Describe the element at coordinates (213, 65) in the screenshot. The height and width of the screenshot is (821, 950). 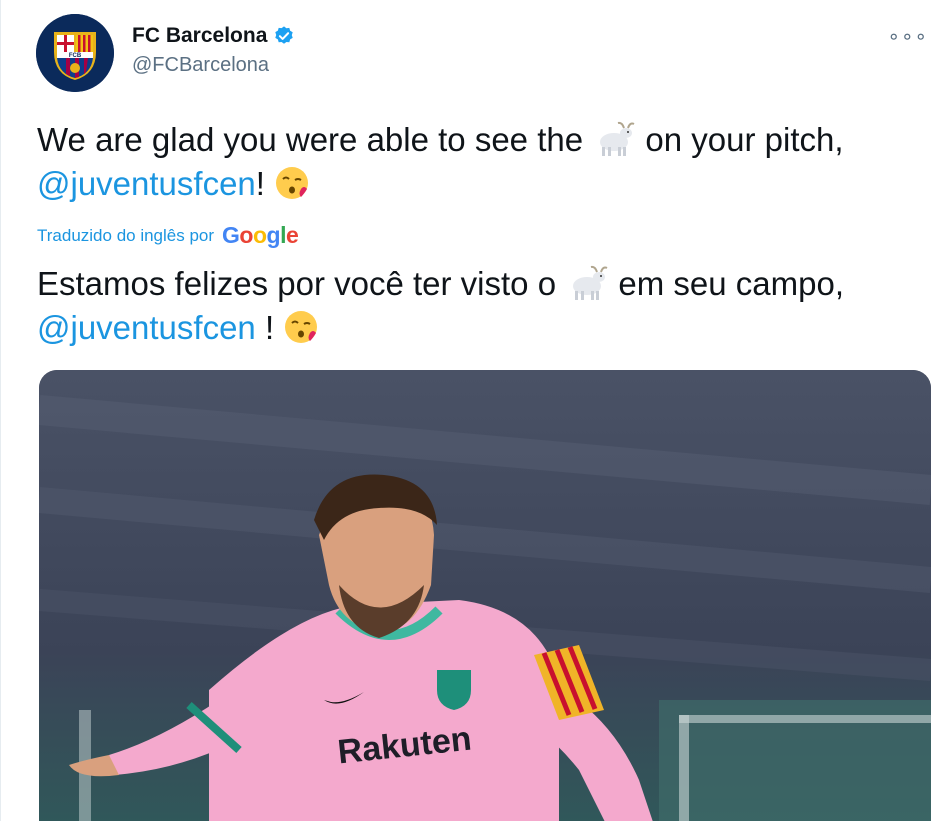
I see `account-handle: @FCBarcelona` at that location.